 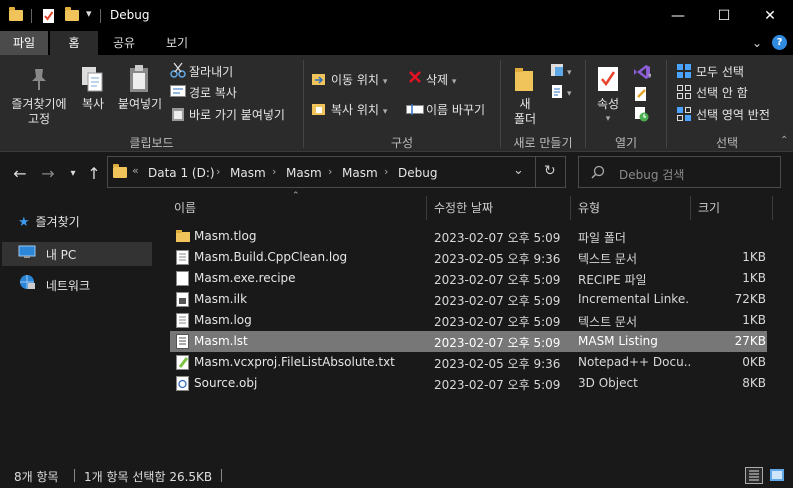 I want to click on file-row: Masm.log 2023-02-07 오후 5:09 텍스트 문서 1KB, so click(x=468, y=320).